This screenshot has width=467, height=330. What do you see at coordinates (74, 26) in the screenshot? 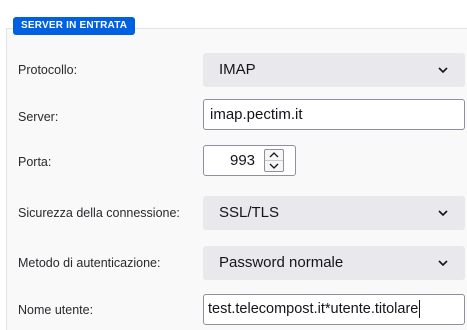
I see `section-title-badge: SERVER IN ENTRATA` at bounding box center [74, 26].